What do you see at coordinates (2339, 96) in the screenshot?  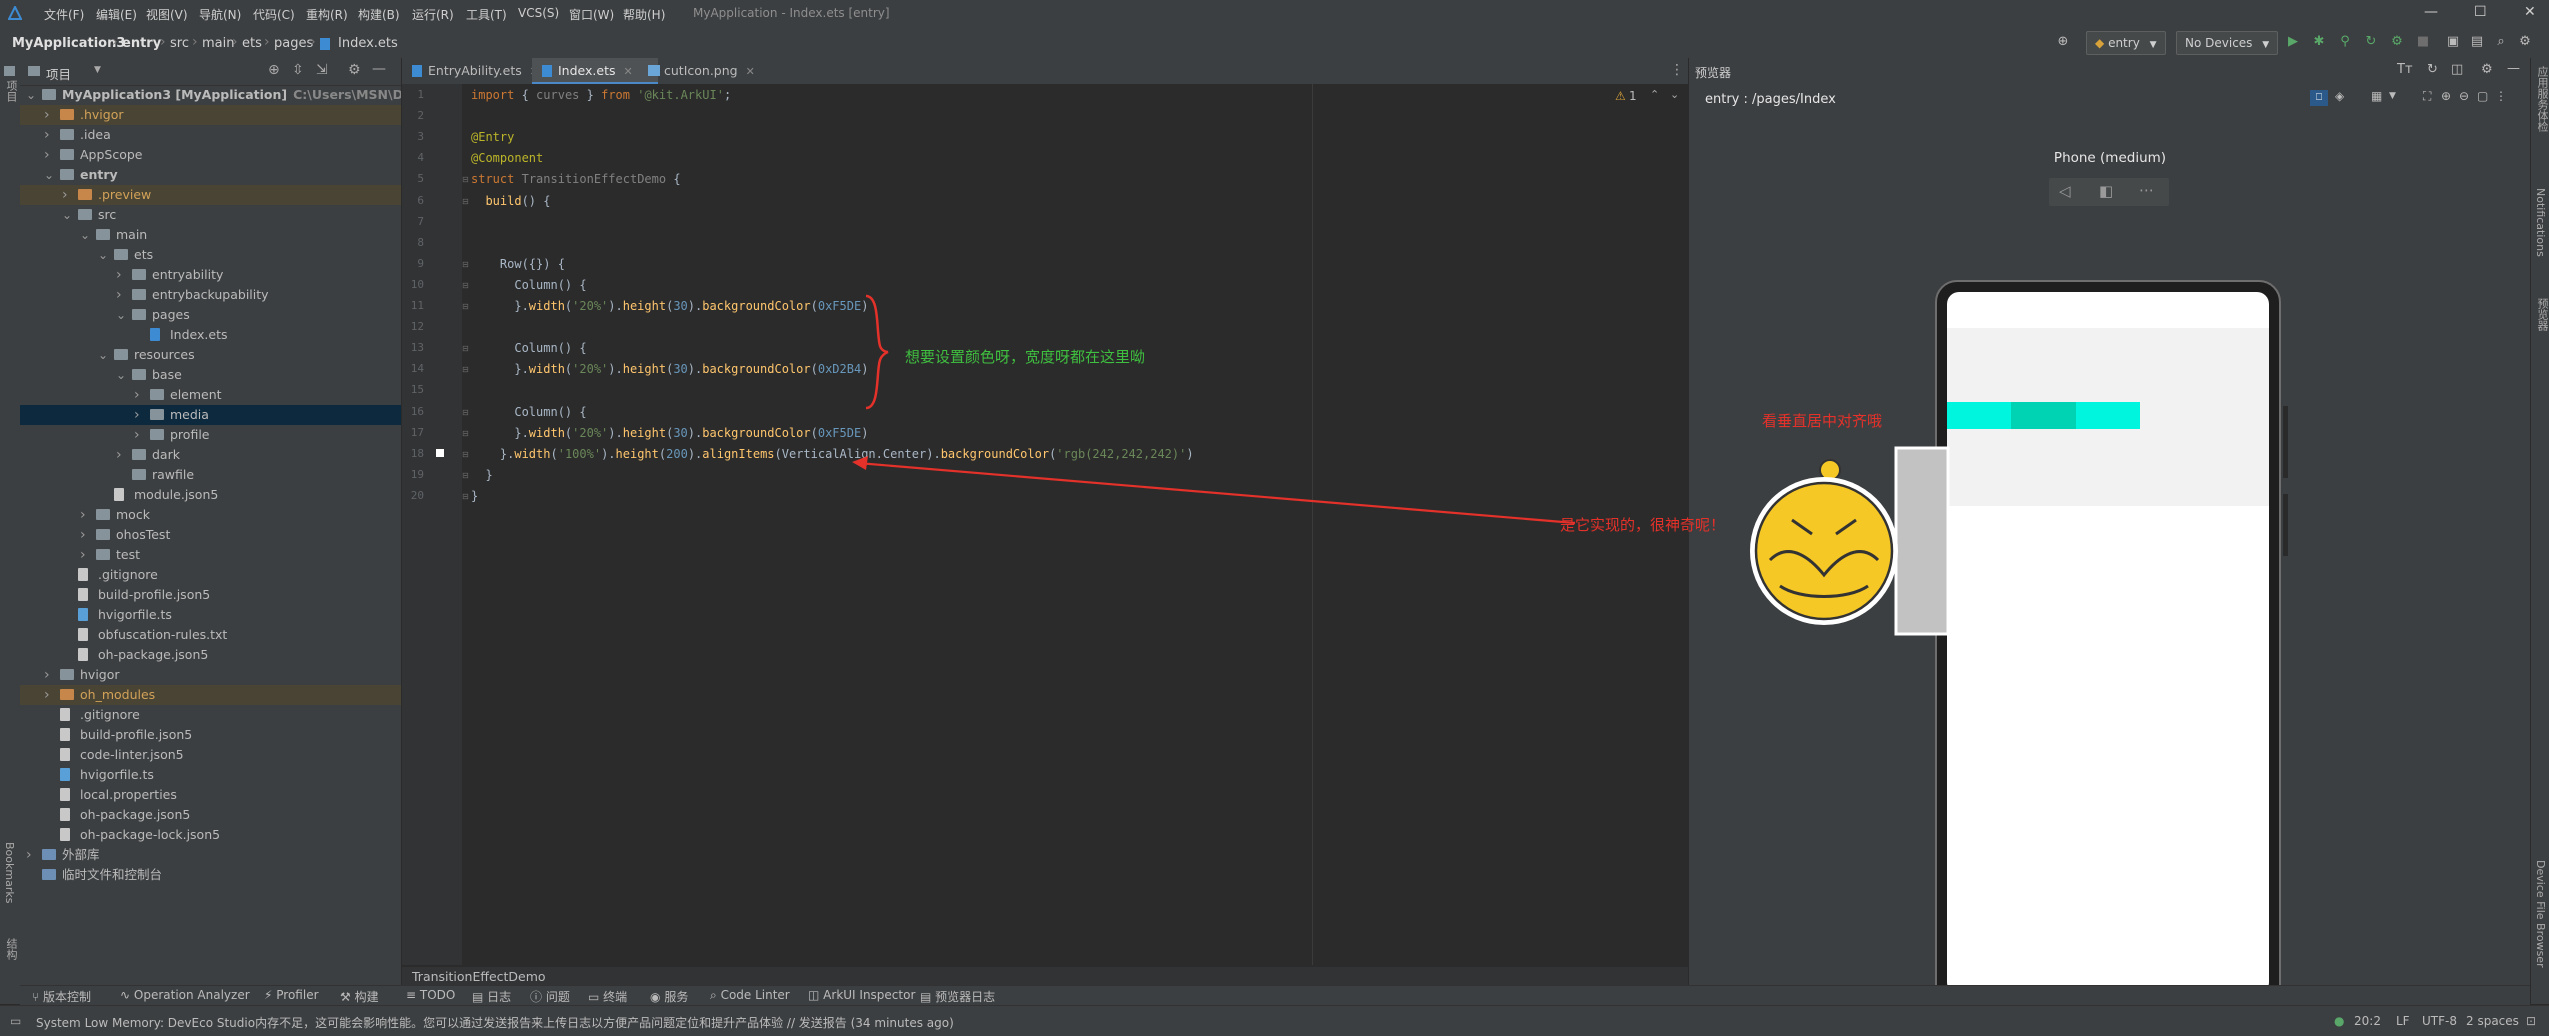 I see `layers-icon: ◈` at bounding box center [2339, 96].